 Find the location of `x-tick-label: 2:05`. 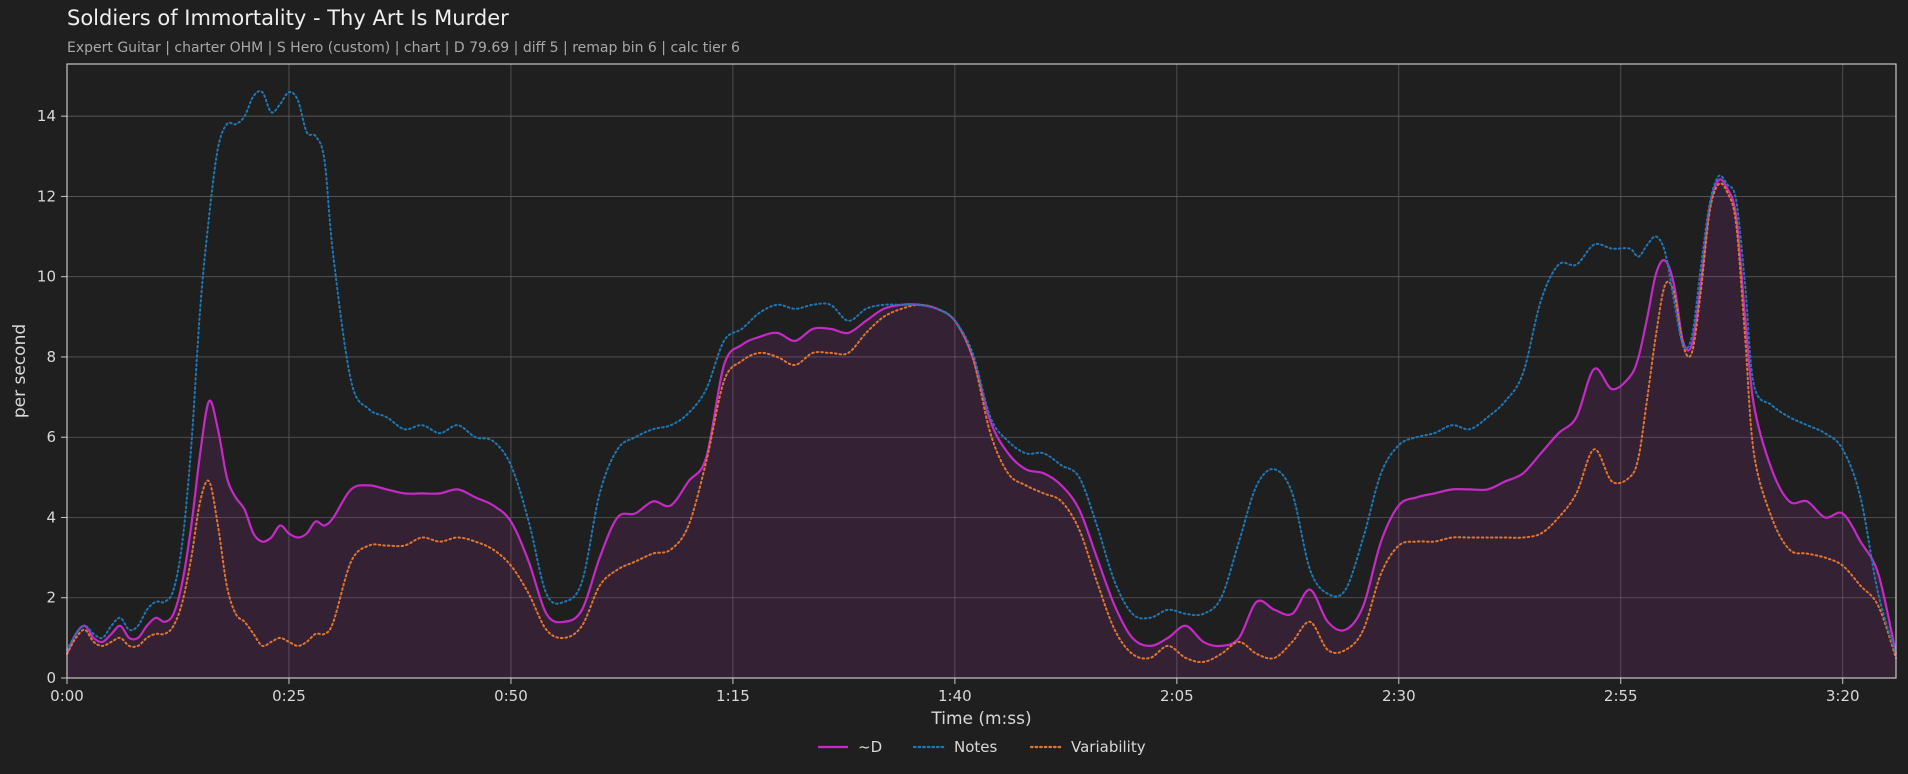

x-tick-label: 2:05 is located at coordinates (1177, 696).